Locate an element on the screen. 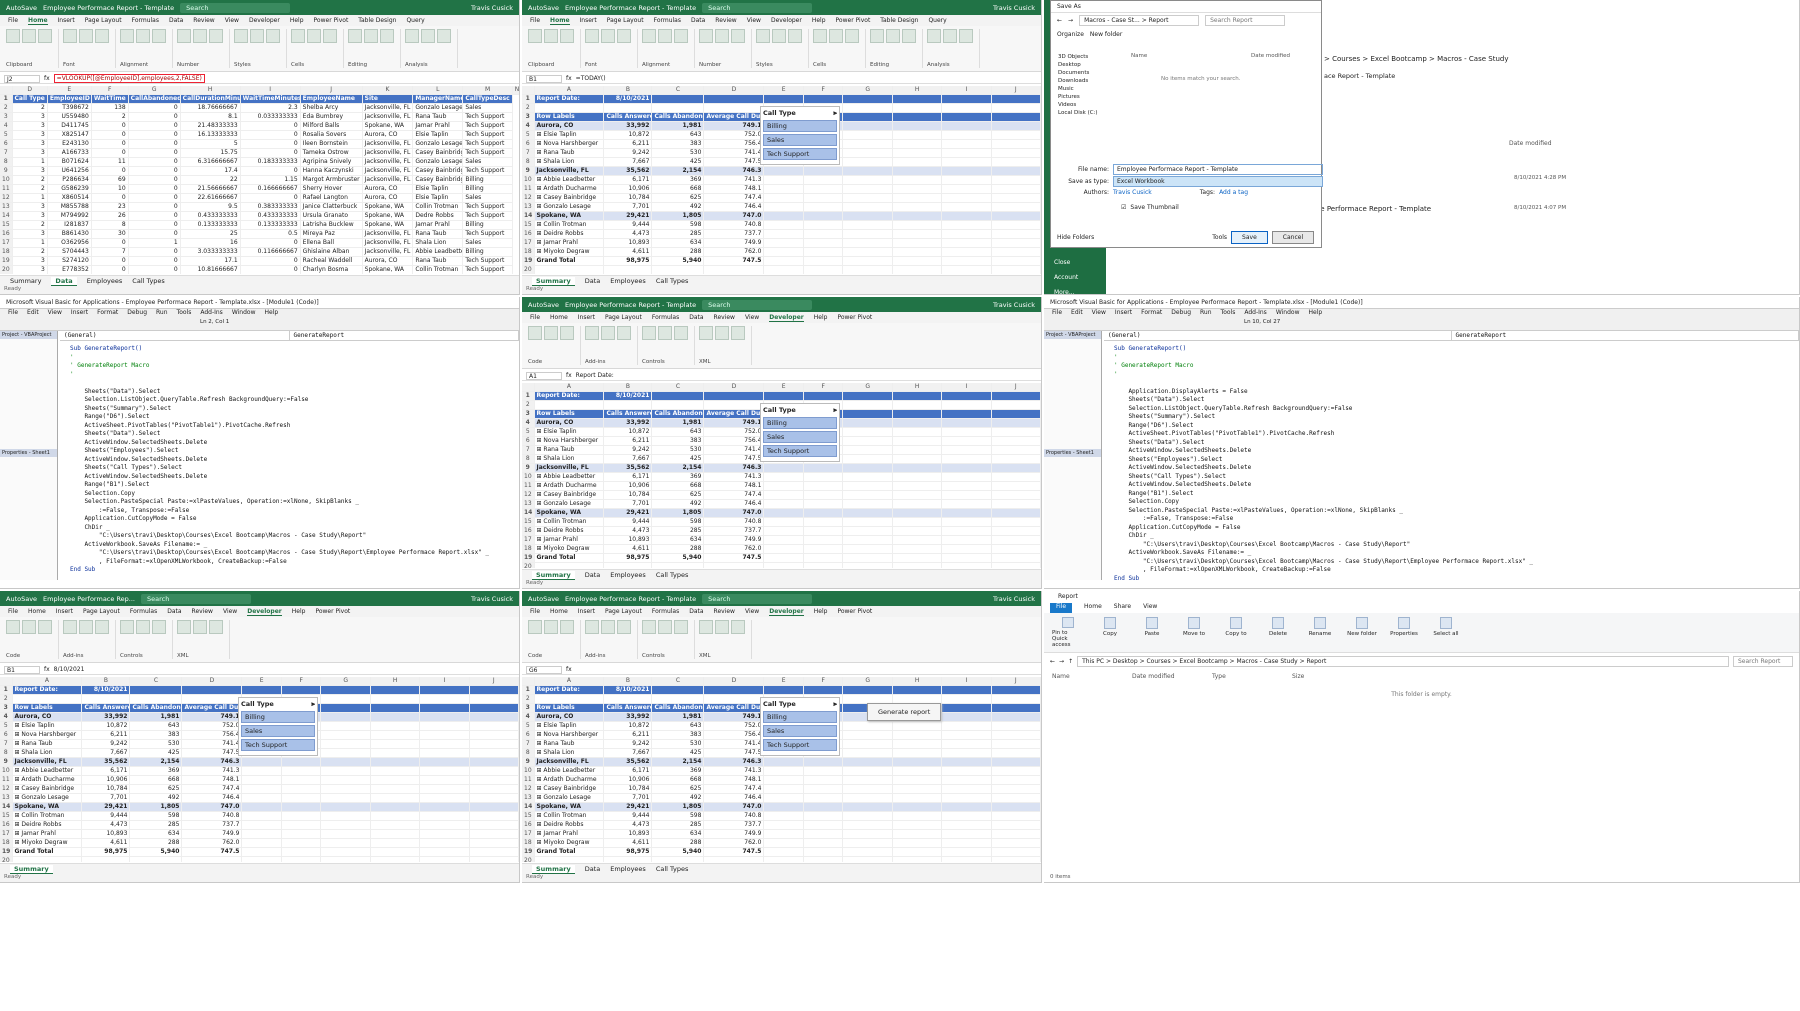  pivot-cell: 10,906 is located at coordinates (628, 780).